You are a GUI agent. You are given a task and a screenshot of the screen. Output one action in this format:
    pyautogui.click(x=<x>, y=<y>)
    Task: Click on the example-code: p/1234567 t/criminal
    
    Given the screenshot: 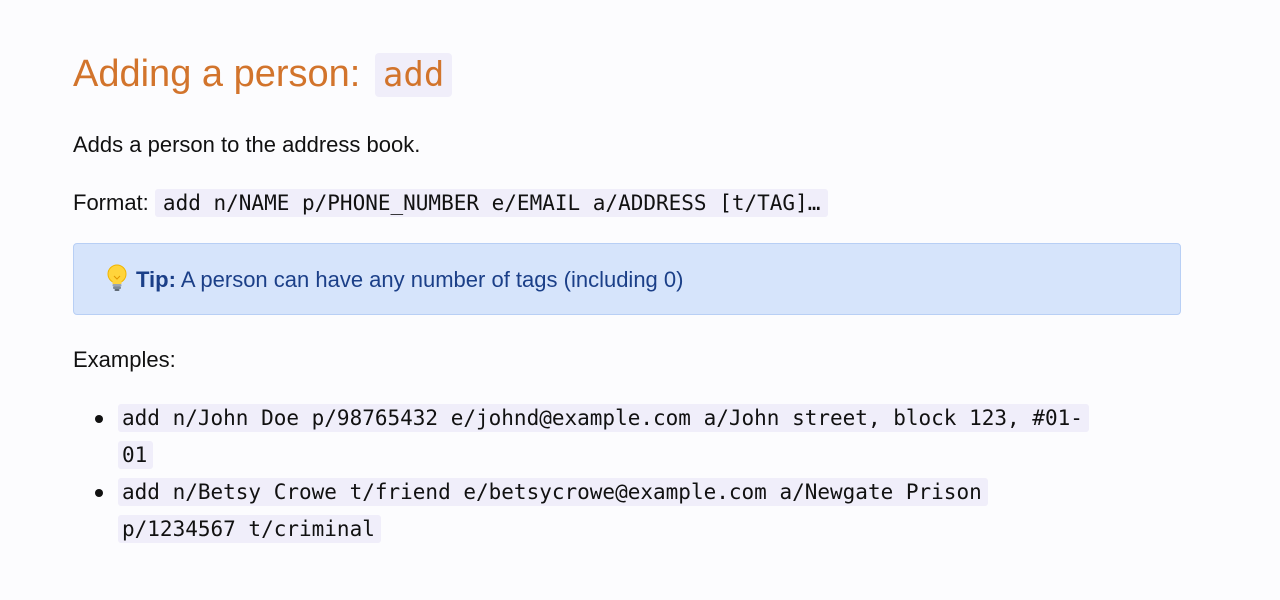 What is the action you would take?
    pyautogui.click(x=249, y=529)
    